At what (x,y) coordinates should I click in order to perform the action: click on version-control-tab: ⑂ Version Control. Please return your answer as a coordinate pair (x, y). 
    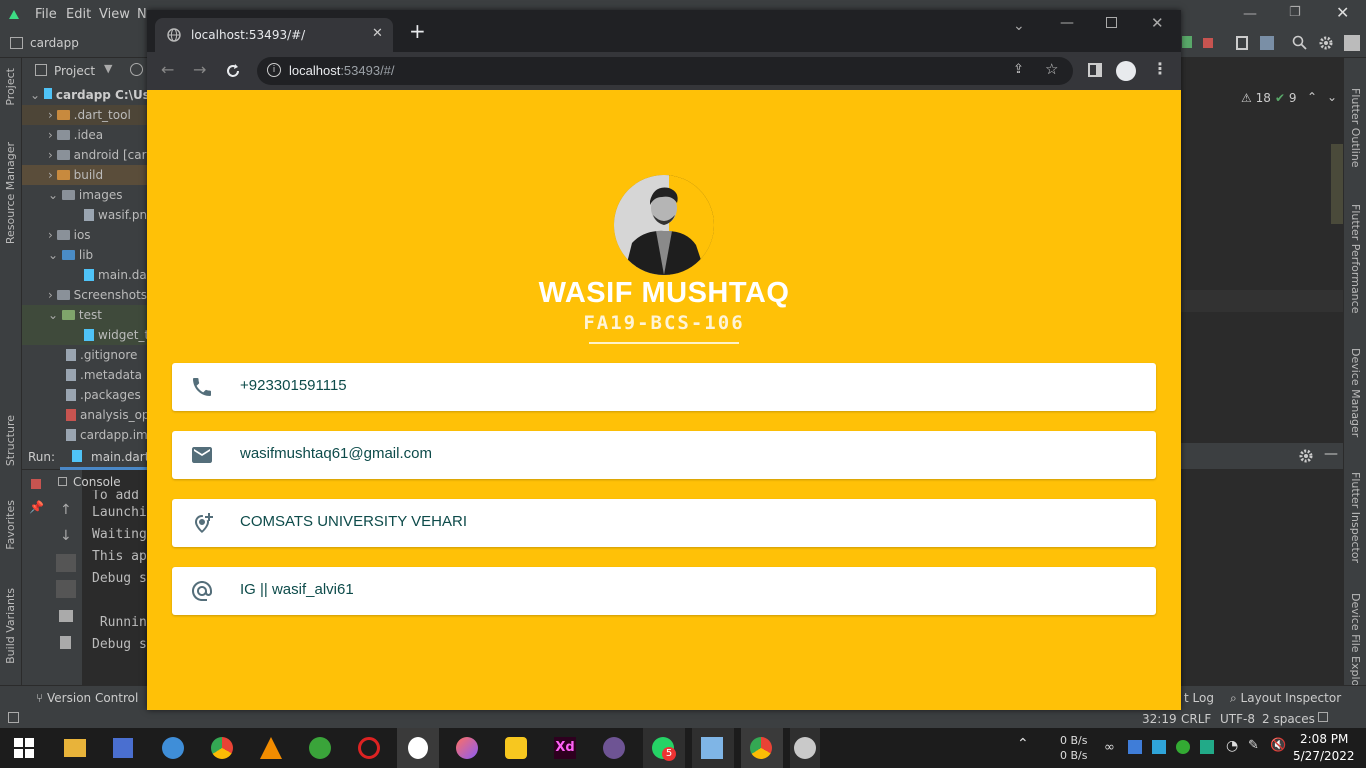
    Looking at the image, I should click on (87, 698).